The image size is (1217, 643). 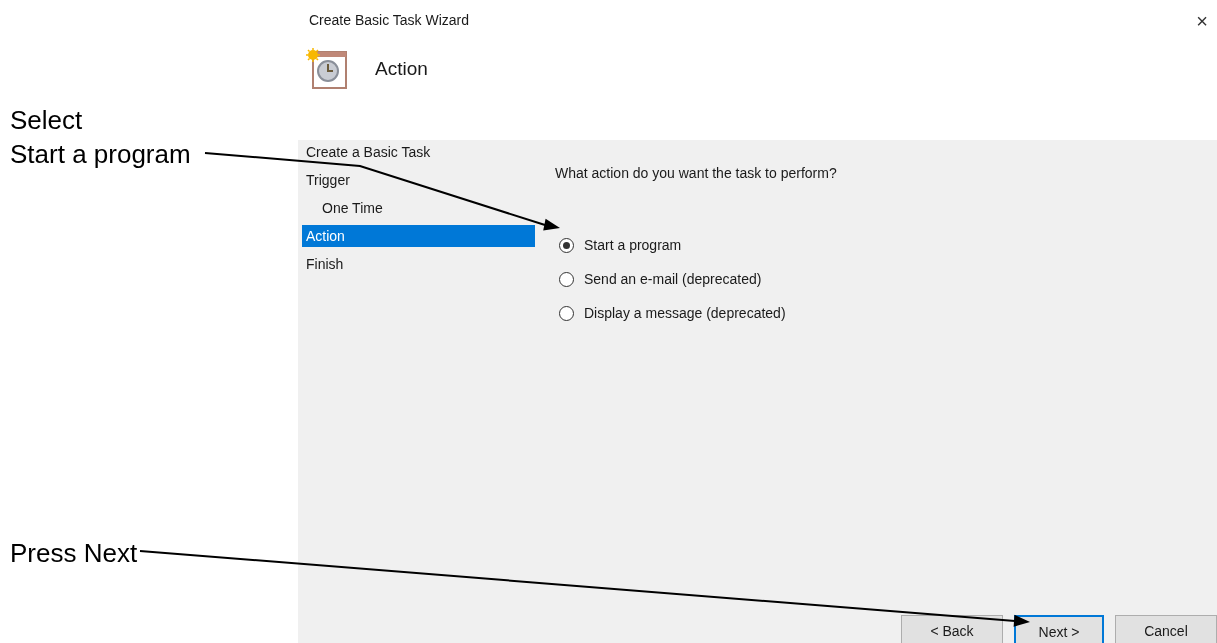 I want to click on step-item: Trigger, so click(x=418, y=180).